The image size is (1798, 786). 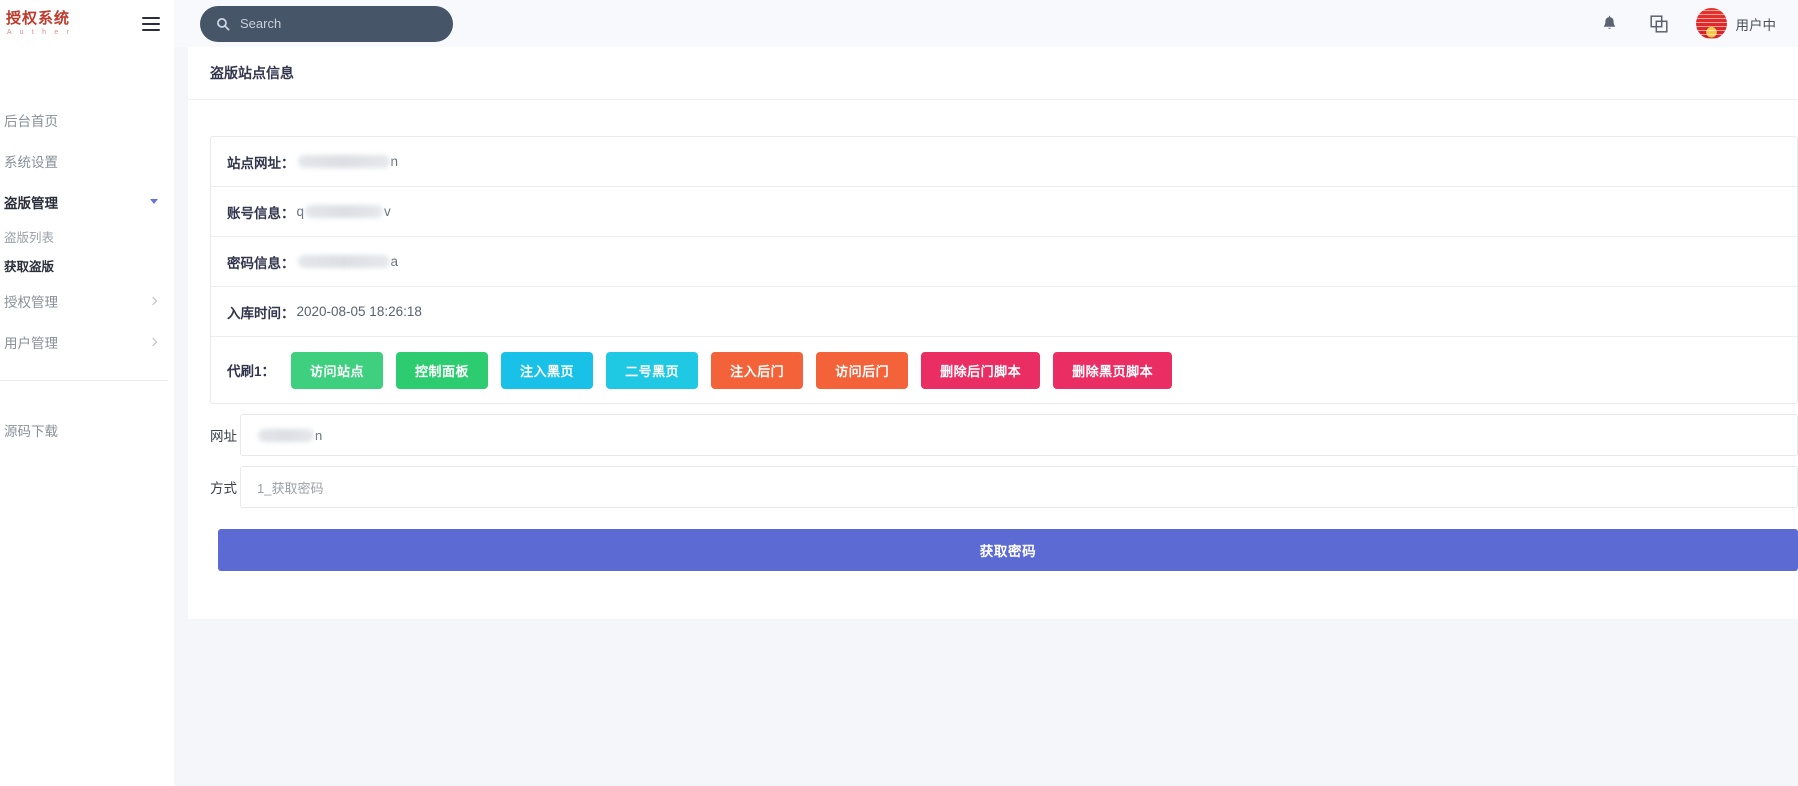 What do you see at coordinates (31, 431) in the screenshot?
I see `sidebar-item-label: 源码下载` at bounding box center [31, 431].